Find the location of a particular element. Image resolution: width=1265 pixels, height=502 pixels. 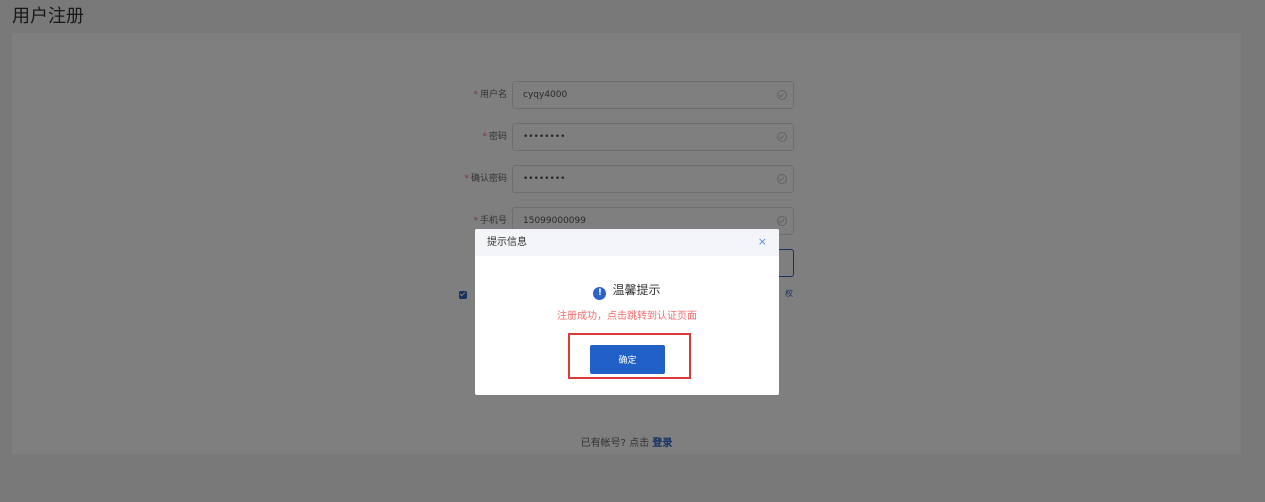

close-icon: × is located at coordinates (762, 242).